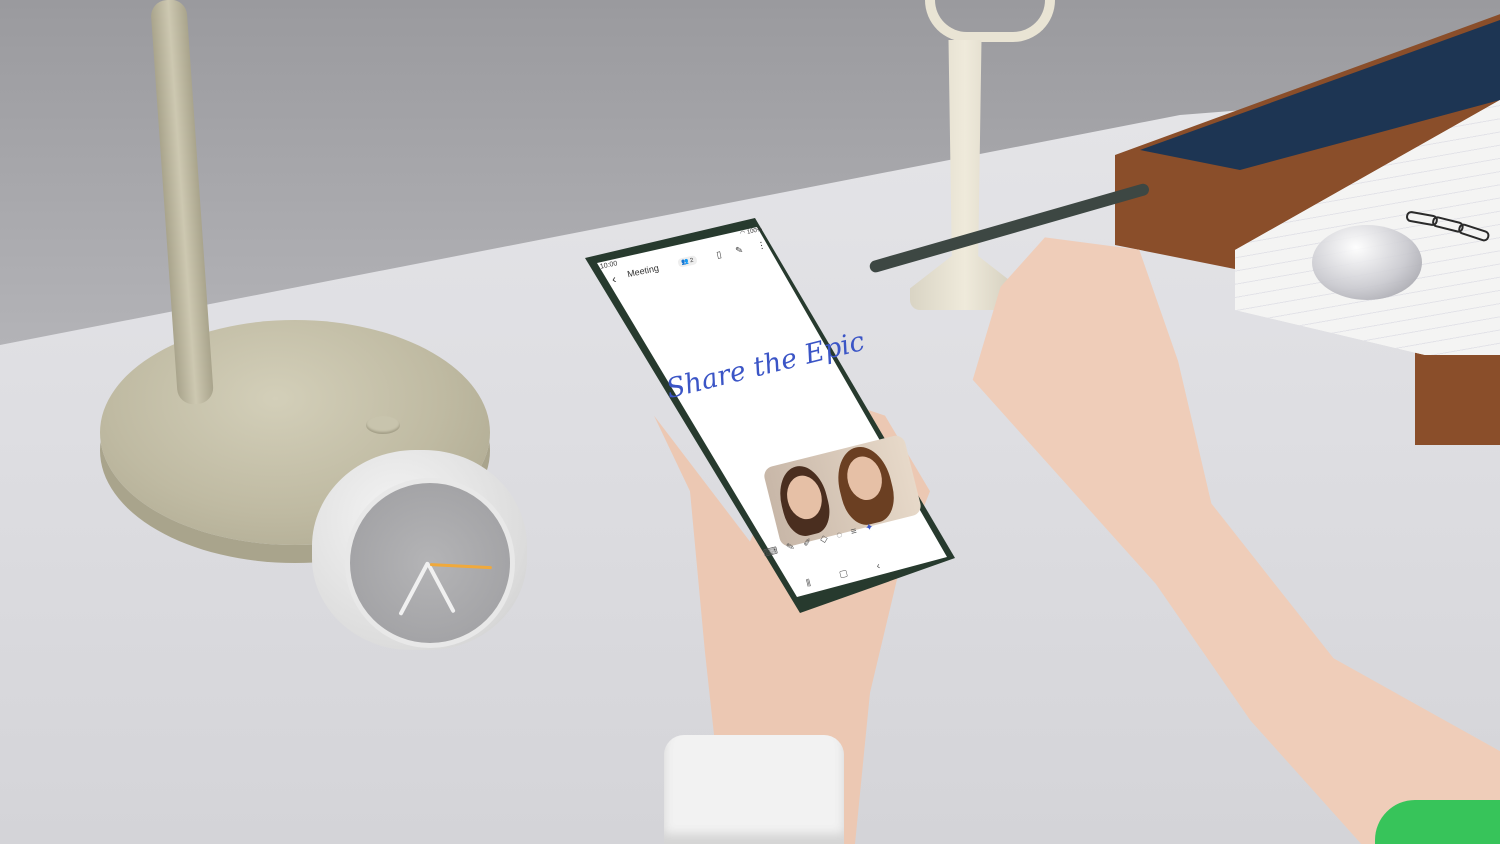 The width and height of the screenshot is (1500, 844). Describe the element at coordinates (742, 249) in the screenshot. I see `pen-icon: ✎` at that location.